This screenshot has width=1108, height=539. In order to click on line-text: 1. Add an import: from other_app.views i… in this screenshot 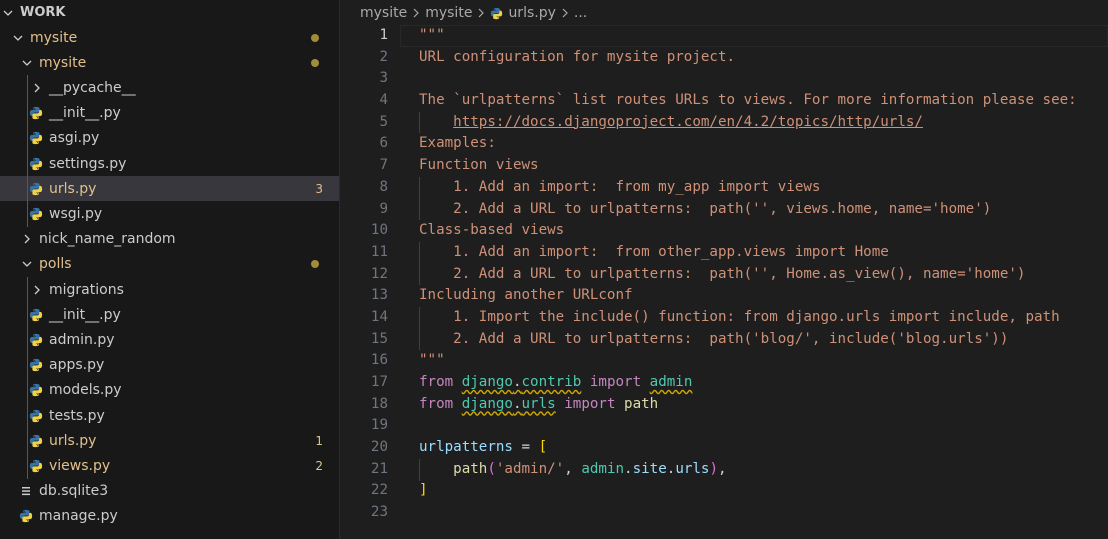, I will do `click(638, 253)`.